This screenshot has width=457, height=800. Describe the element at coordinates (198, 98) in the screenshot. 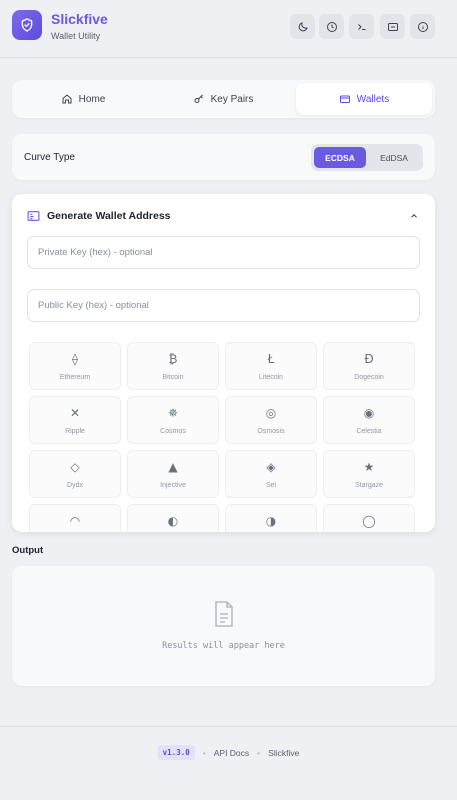

I see `key-icon` at that location.